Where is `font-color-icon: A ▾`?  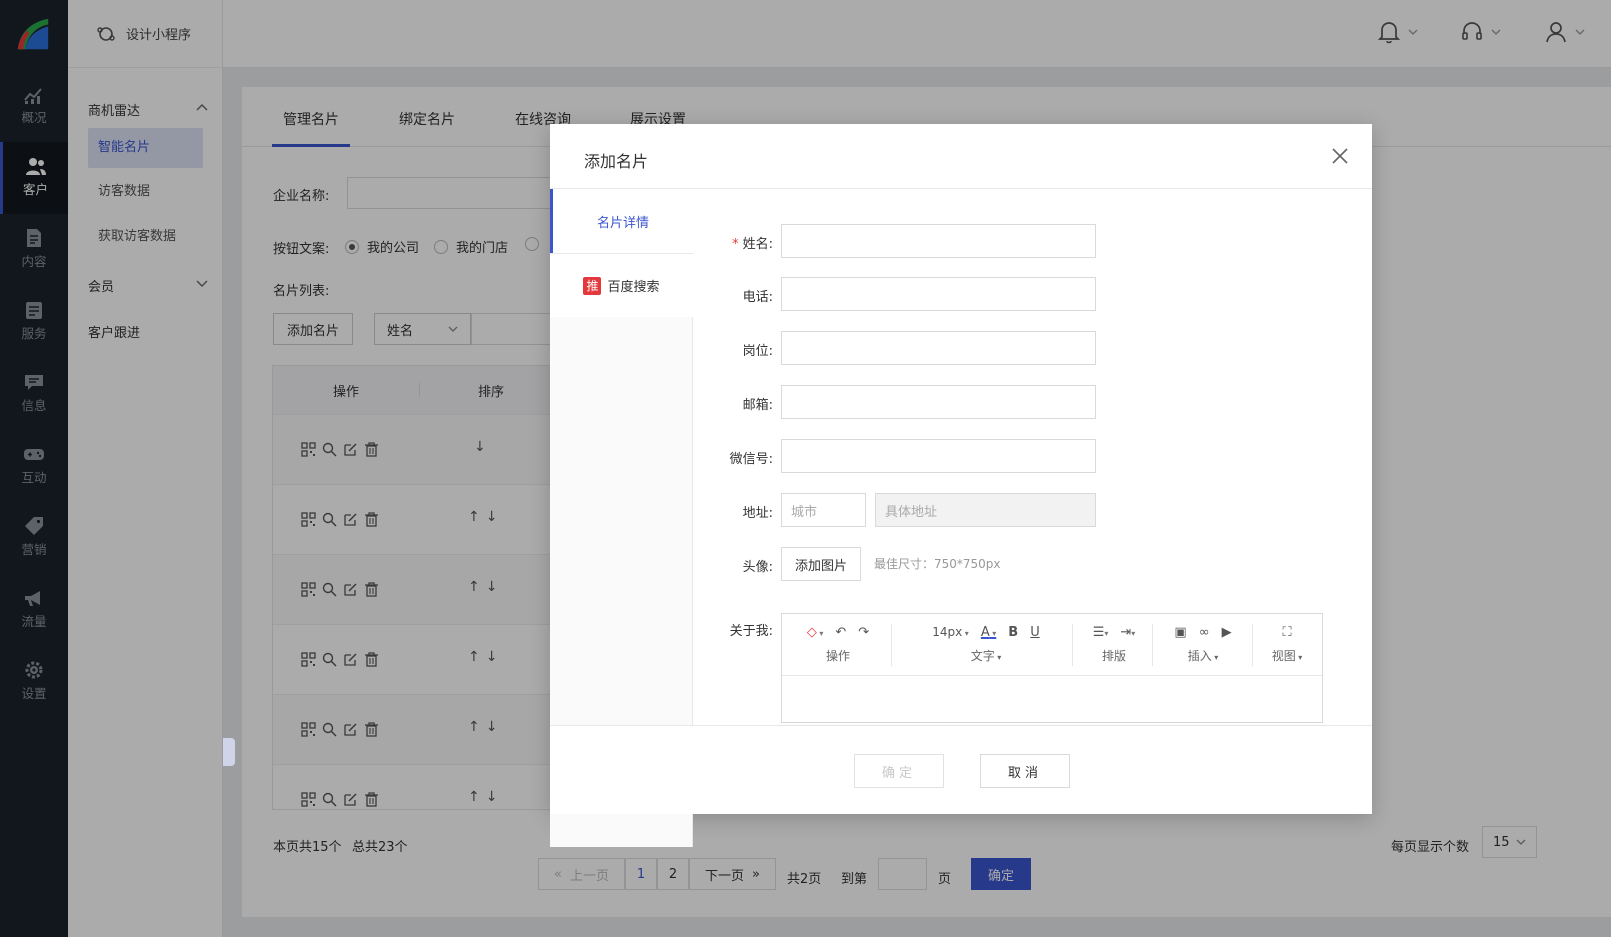 font-color-icon: A ▾ is located at coordinates (988, 632).